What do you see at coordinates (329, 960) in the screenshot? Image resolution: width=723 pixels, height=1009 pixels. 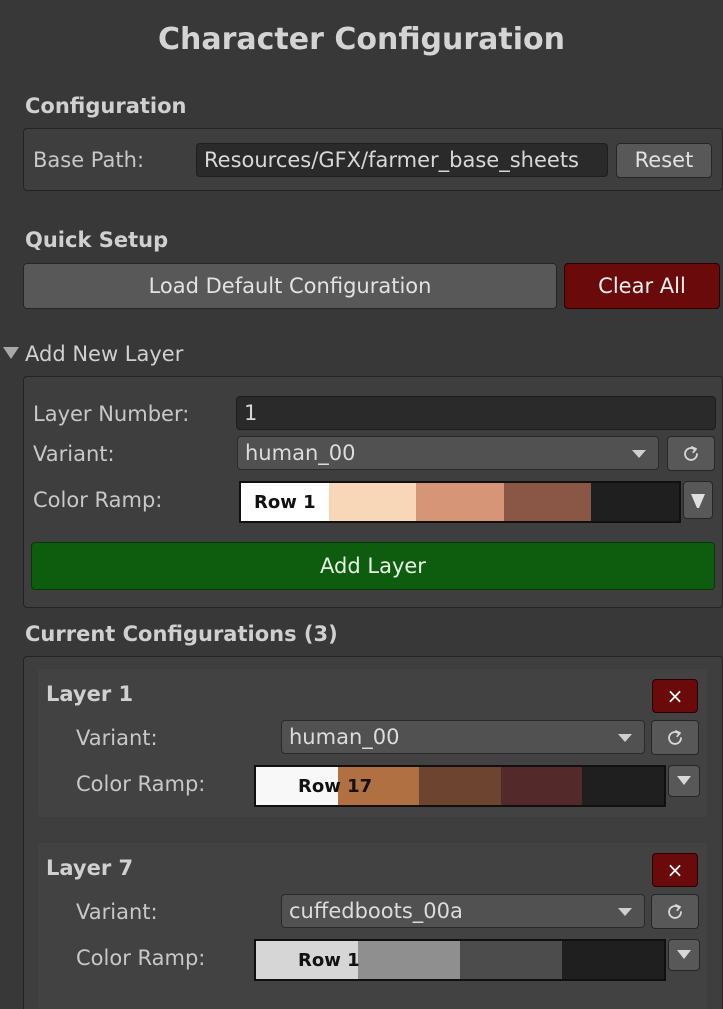 I see `layer-ramp-row: Row 1` at bounding box center [329, 960].